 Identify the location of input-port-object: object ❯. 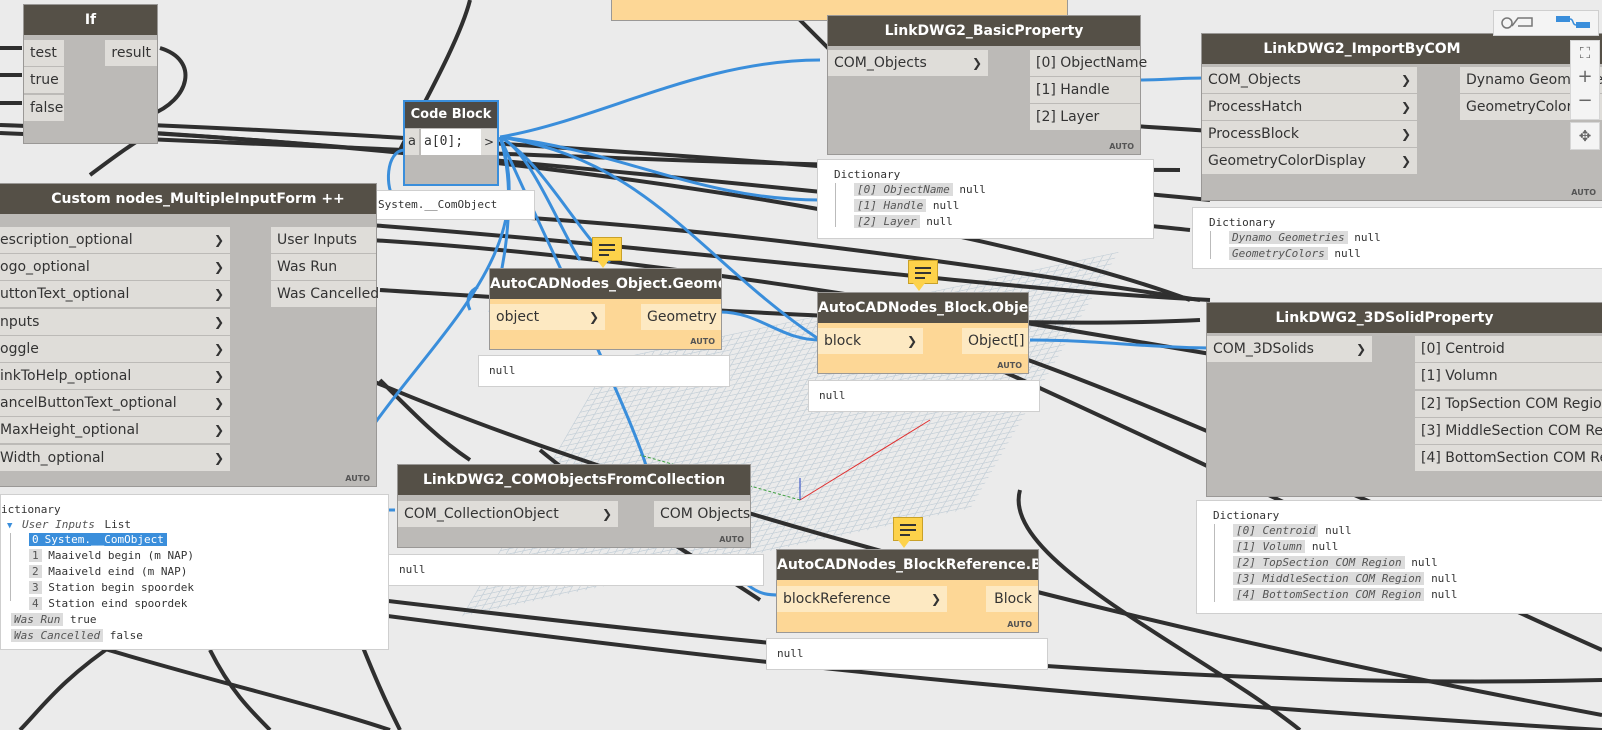
(547, 317).